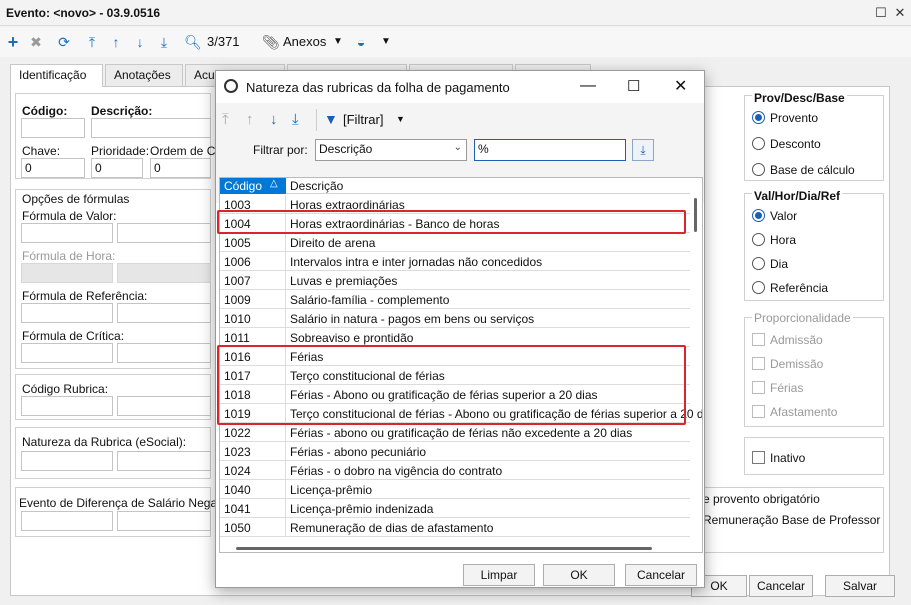  What do you see at coordinates (758, 117) in the screenshot?
I see `radio-provento` at bounding box center [758, 117].